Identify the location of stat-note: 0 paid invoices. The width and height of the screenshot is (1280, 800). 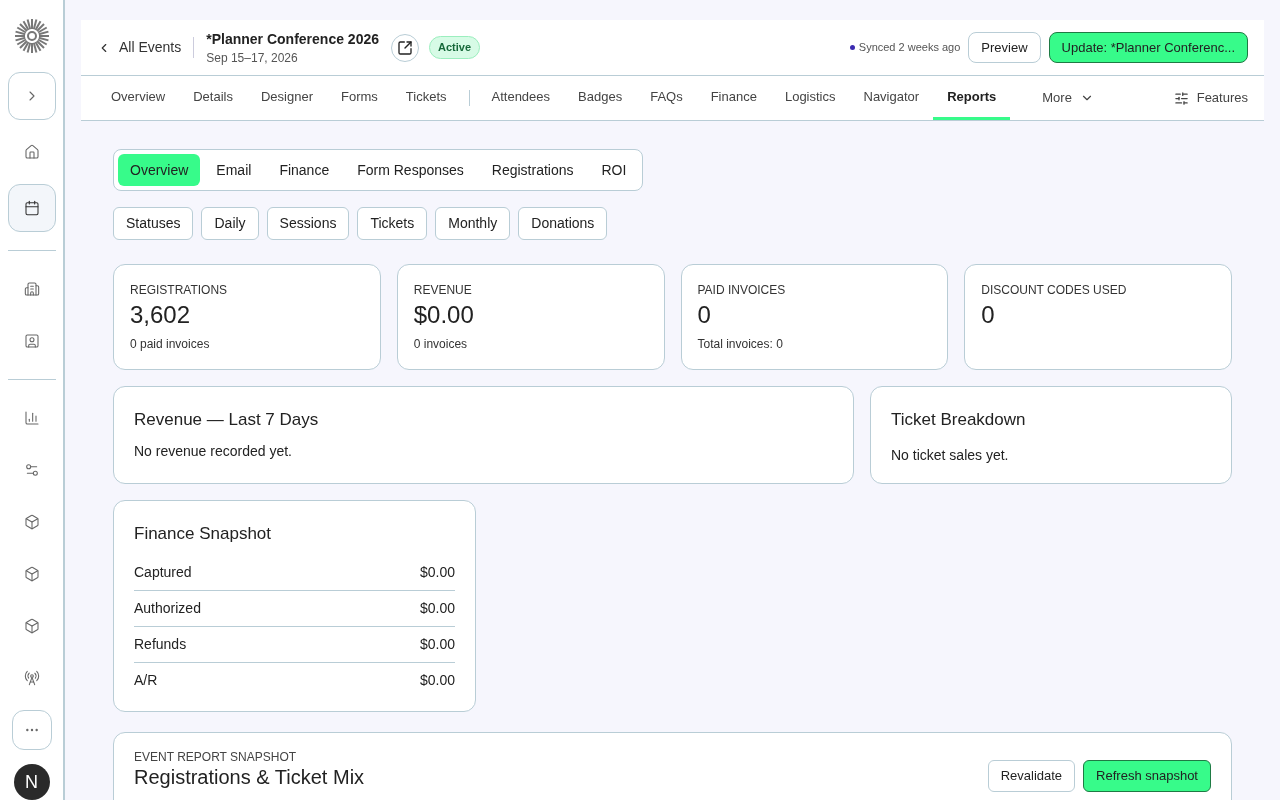
(170, 344).